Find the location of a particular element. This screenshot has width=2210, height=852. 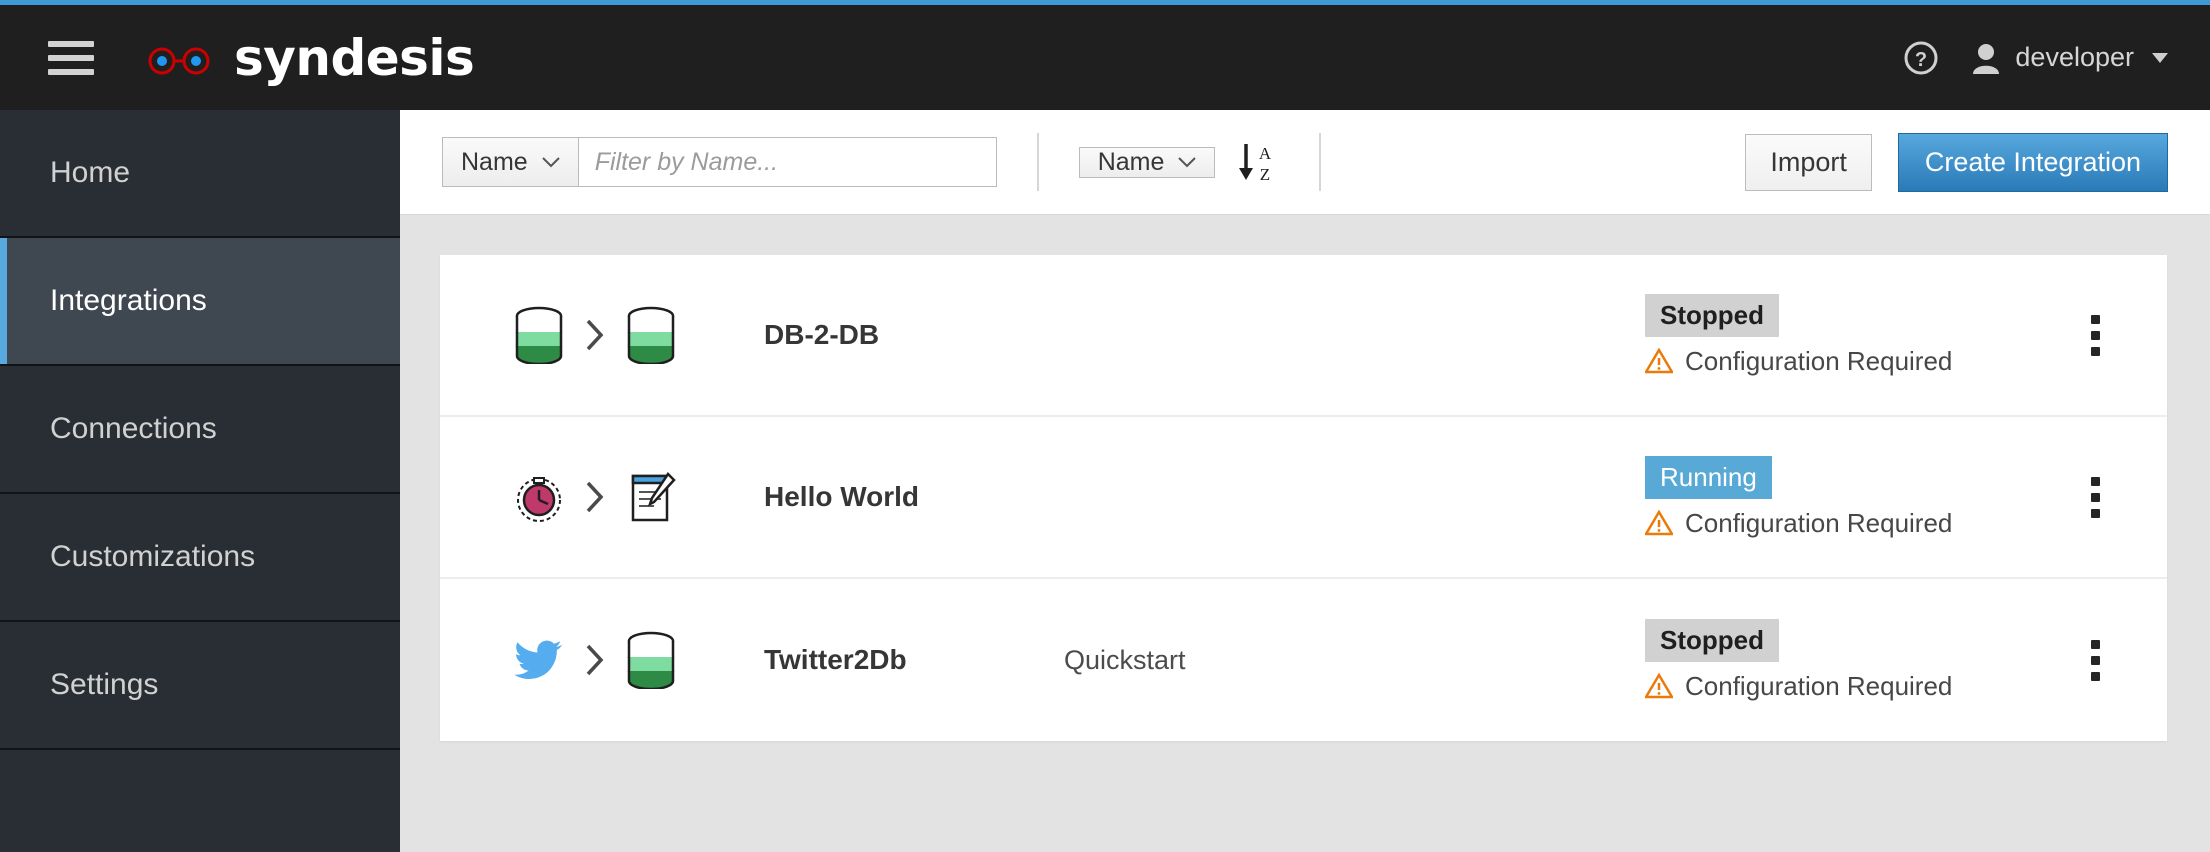

sort-field-dropdown: Name is located at coordinates (1147, 162).